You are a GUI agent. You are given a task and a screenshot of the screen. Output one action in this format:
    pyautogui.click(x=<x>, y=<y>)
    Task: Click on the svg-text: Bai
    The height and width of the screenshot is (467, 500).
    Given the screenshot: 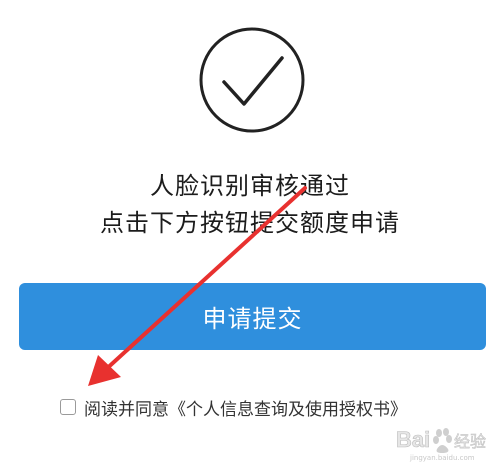 What is the action you would take?
    pyautogui.click(x=413, y=439)
    